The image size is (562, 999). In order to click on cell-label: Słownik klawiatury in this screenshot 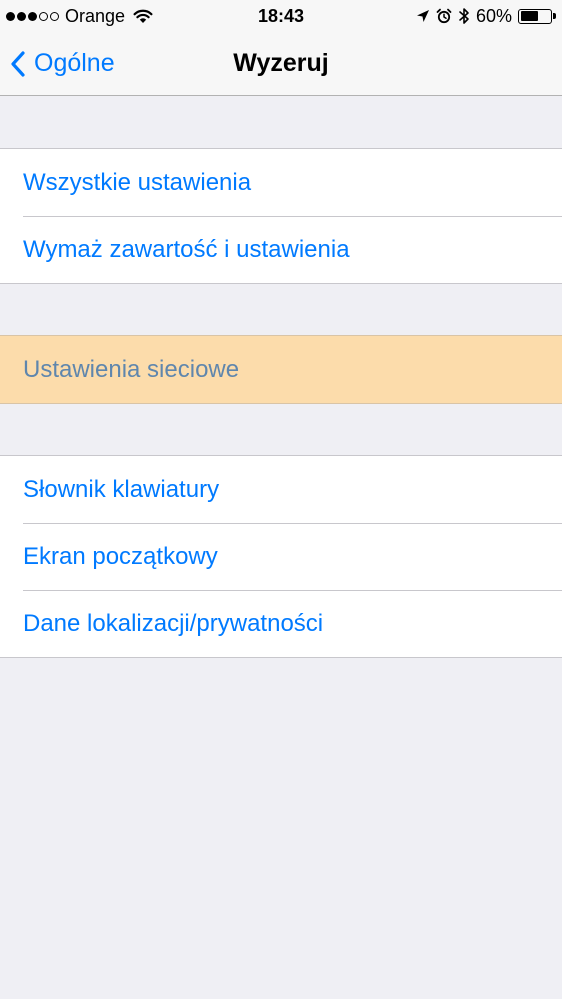, I will do `click(121, 489)`.